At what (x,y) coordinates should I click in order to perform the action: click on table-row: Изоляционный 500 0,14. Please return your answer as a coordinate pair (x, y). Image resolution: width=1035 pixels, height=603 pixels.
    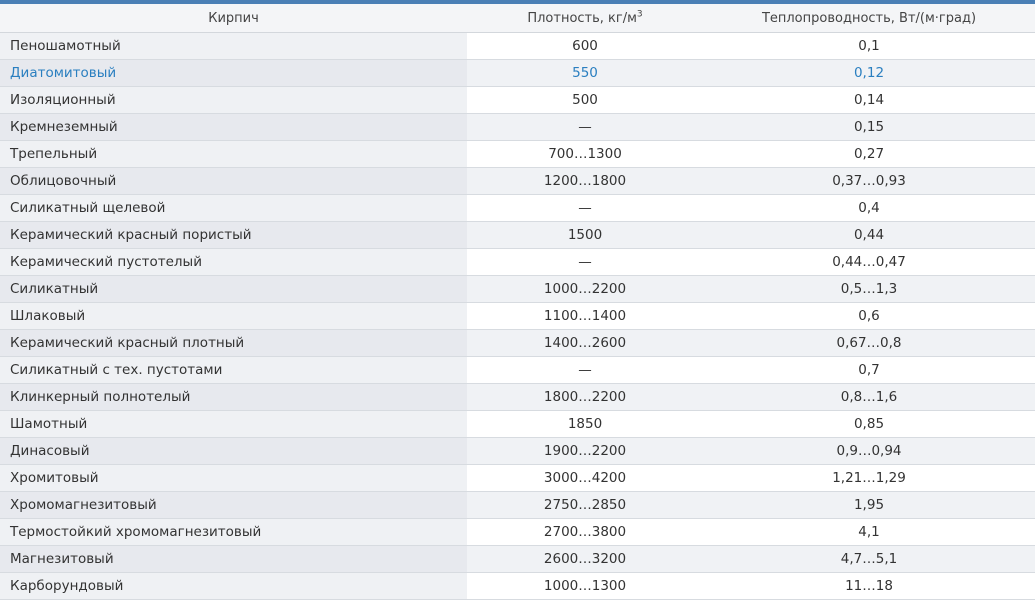
    Looking at the image, I should click on (517, 100).